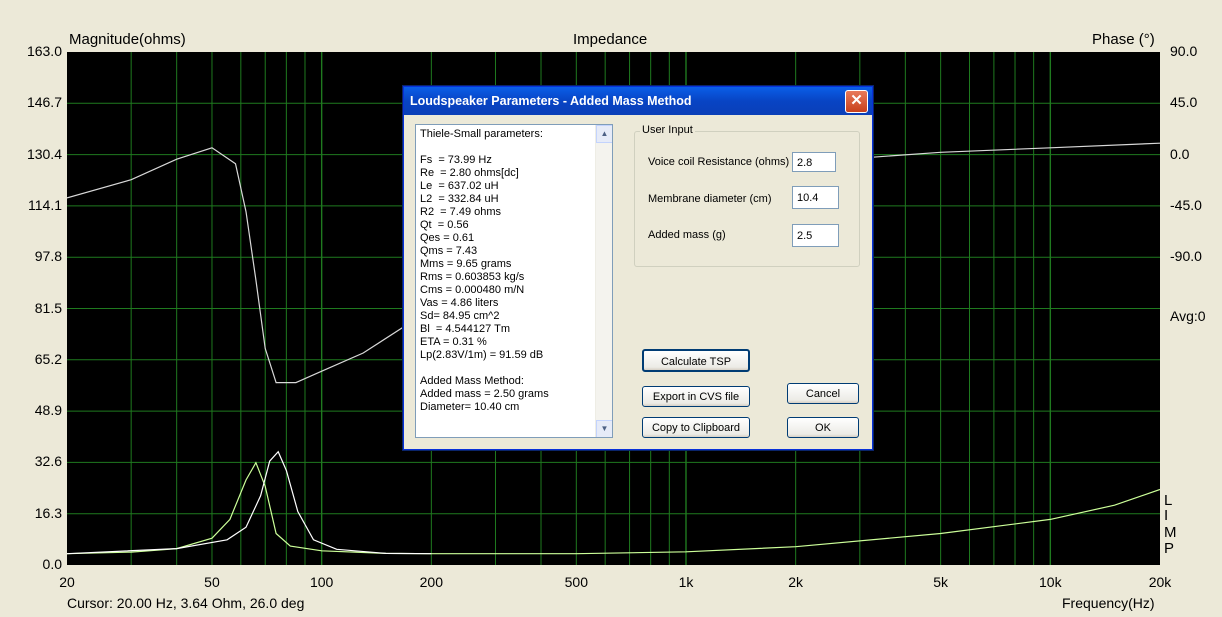 Image resolution: width=1222 pixels, height=617 pixels. I want to click on avg-label: Avg:0, so click(1188, 316).